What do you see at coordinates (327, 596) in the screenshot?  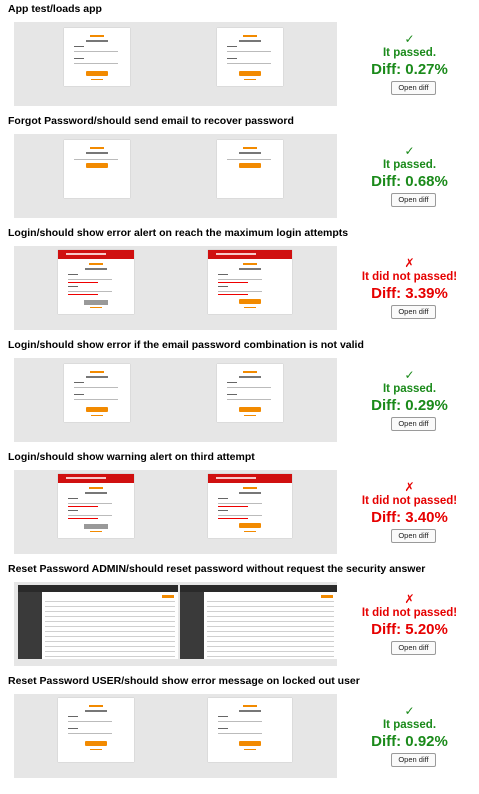 I see `admin-action-button` at bounding box center [327, 596].